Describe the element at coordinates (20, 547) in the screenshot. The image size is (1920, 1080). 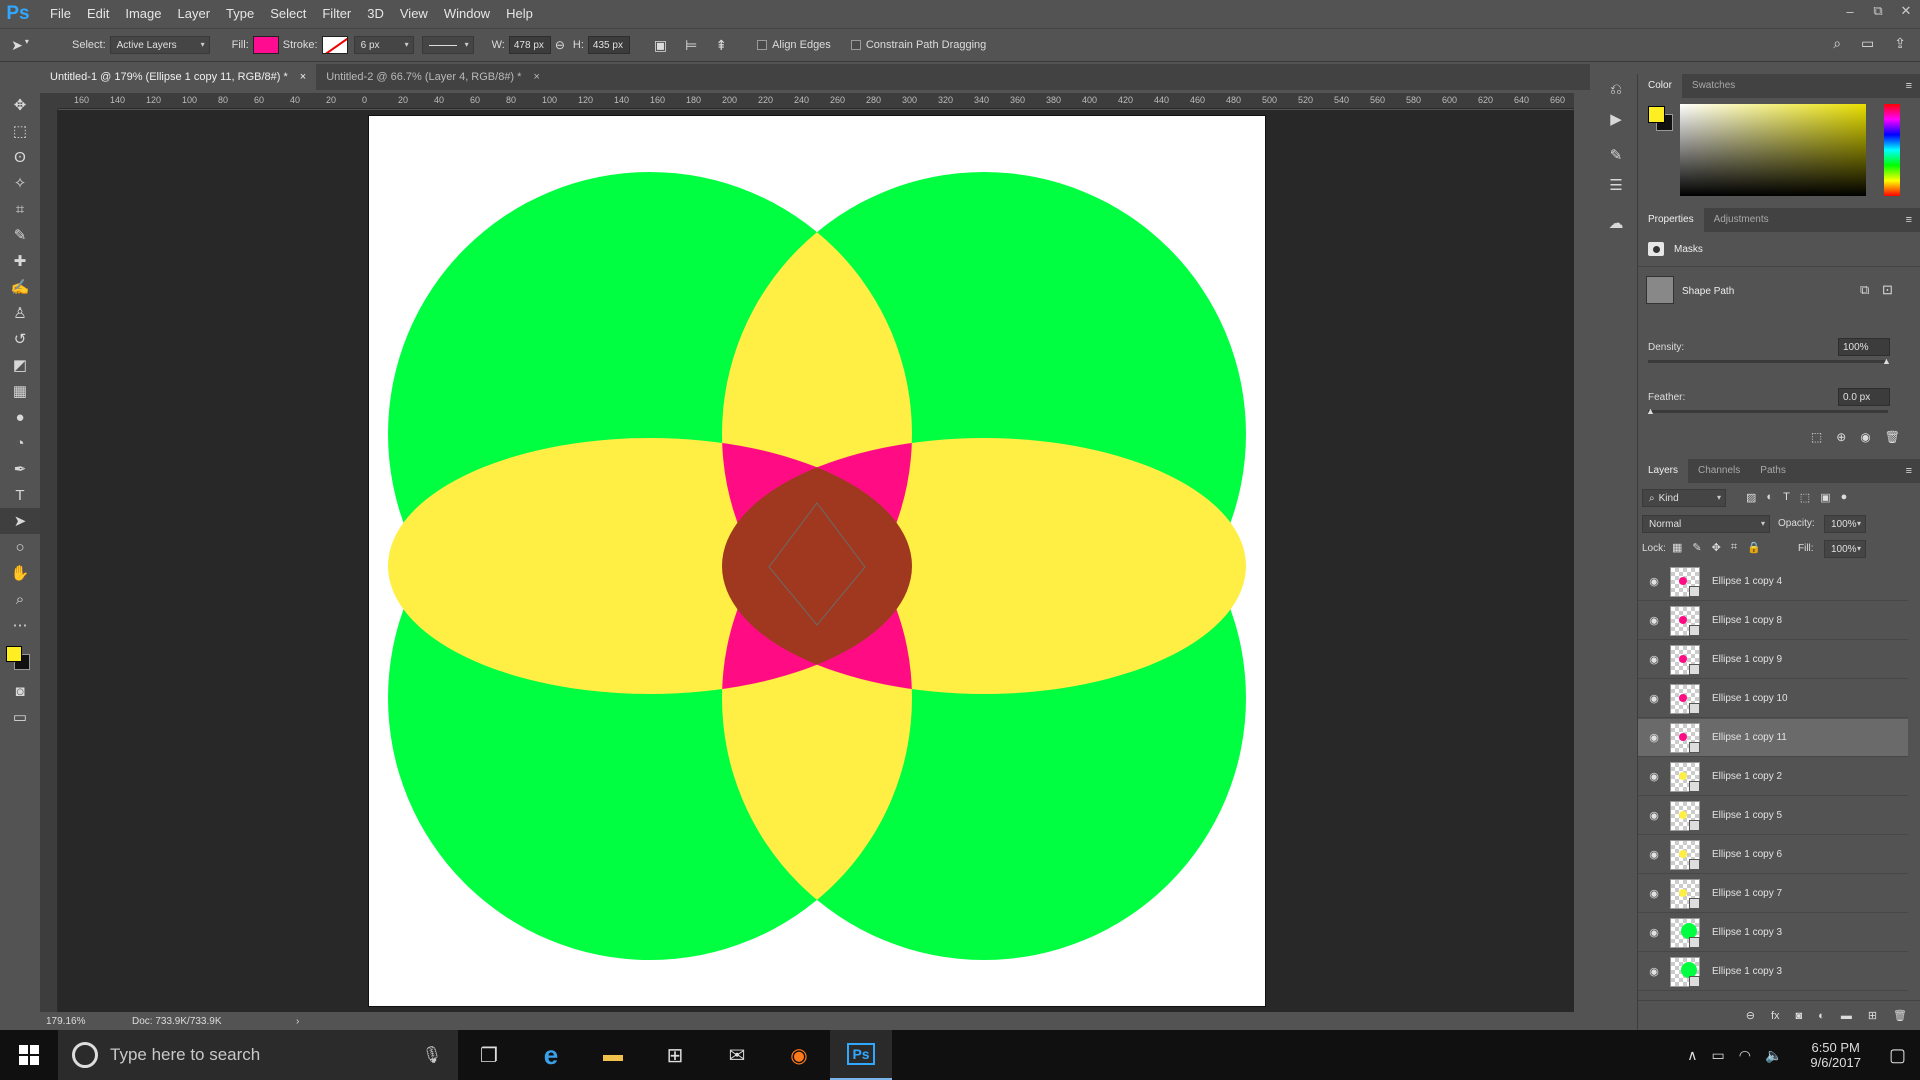
I see `ellipse-tool-icon: ○` at that location.